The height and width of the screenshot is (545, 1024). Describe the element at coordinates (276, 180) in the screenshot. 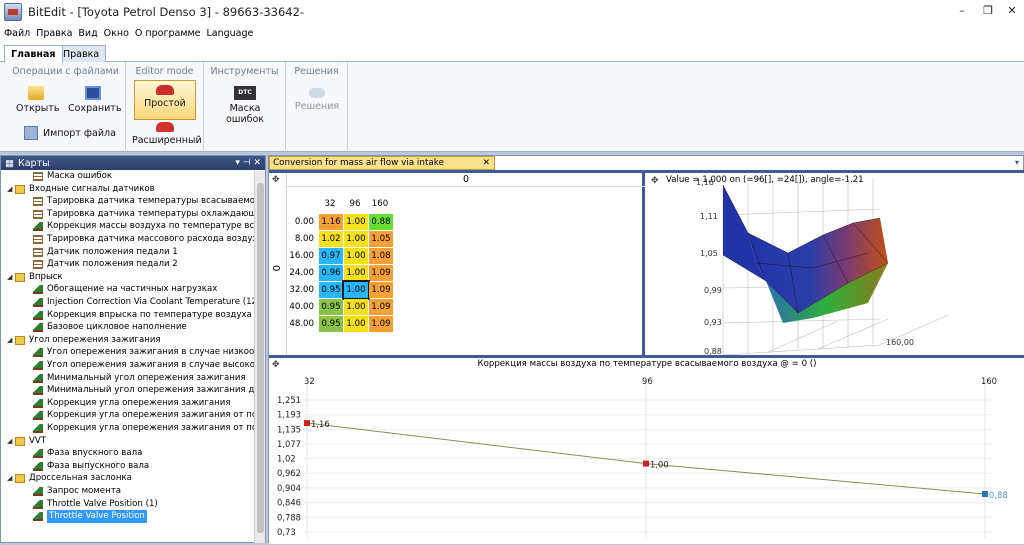

I see `move-icon: ✥` at that location.